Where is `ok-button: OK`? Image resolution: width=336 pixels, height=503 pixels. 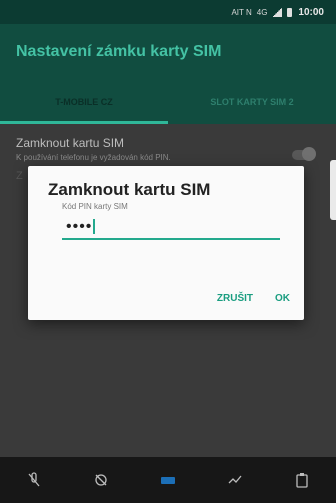 ok-button: OK is located at coordinates (282, 298).